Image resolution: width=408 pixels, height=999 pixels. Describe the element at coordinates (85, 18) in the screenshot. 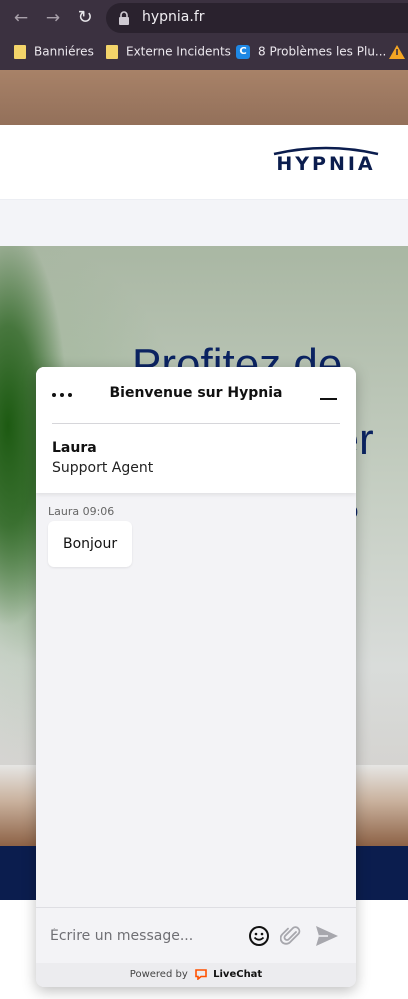

I see `reload-icon: ↻` at that location.